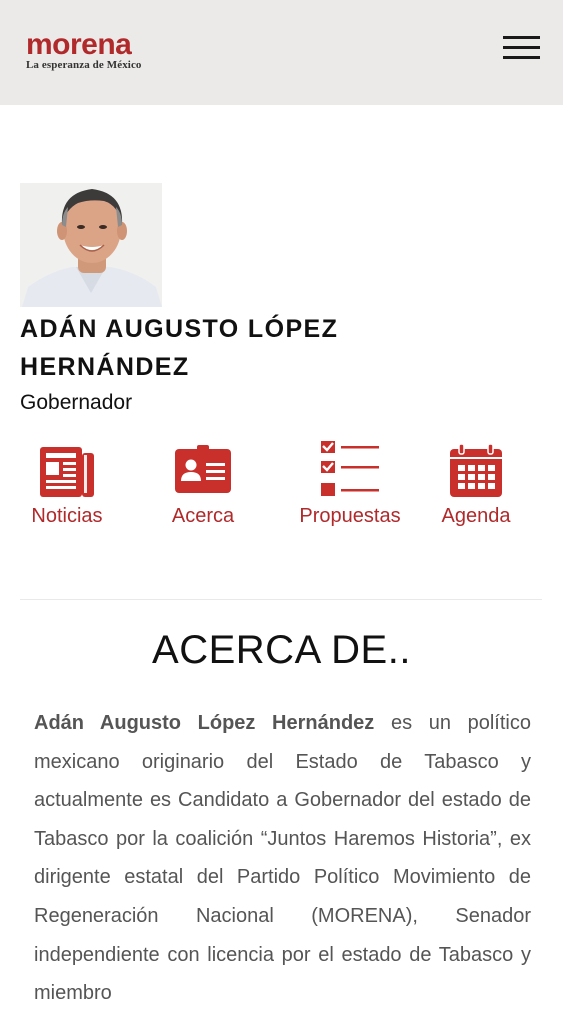 The width and height of the screenshot is (563, 1013). Describe the element at coordinates (79, 44) in the screenshot. I see `logo-word: morena` at that location.